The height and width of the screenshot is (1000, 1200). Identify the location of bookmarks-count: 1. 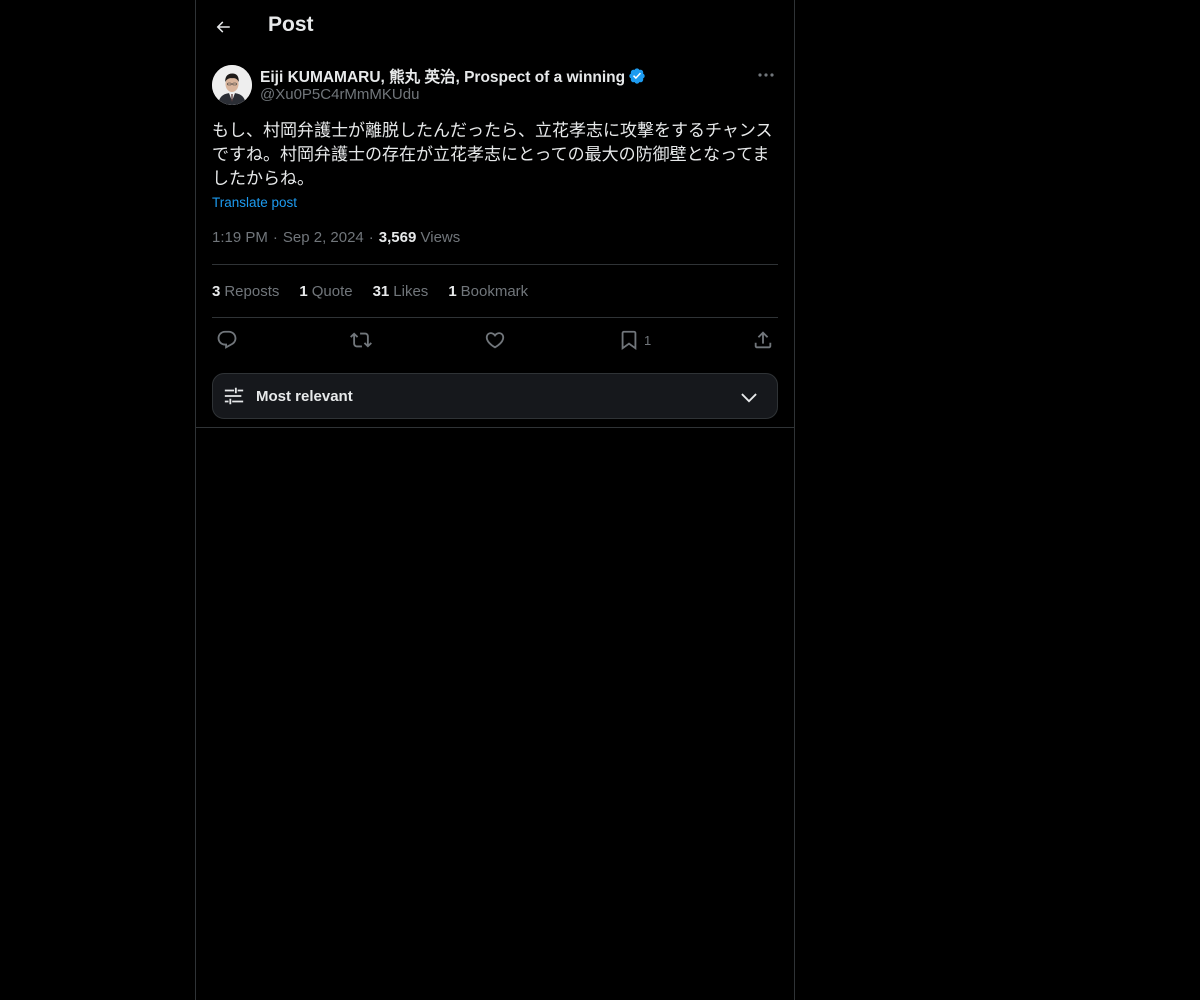
(452, 291).